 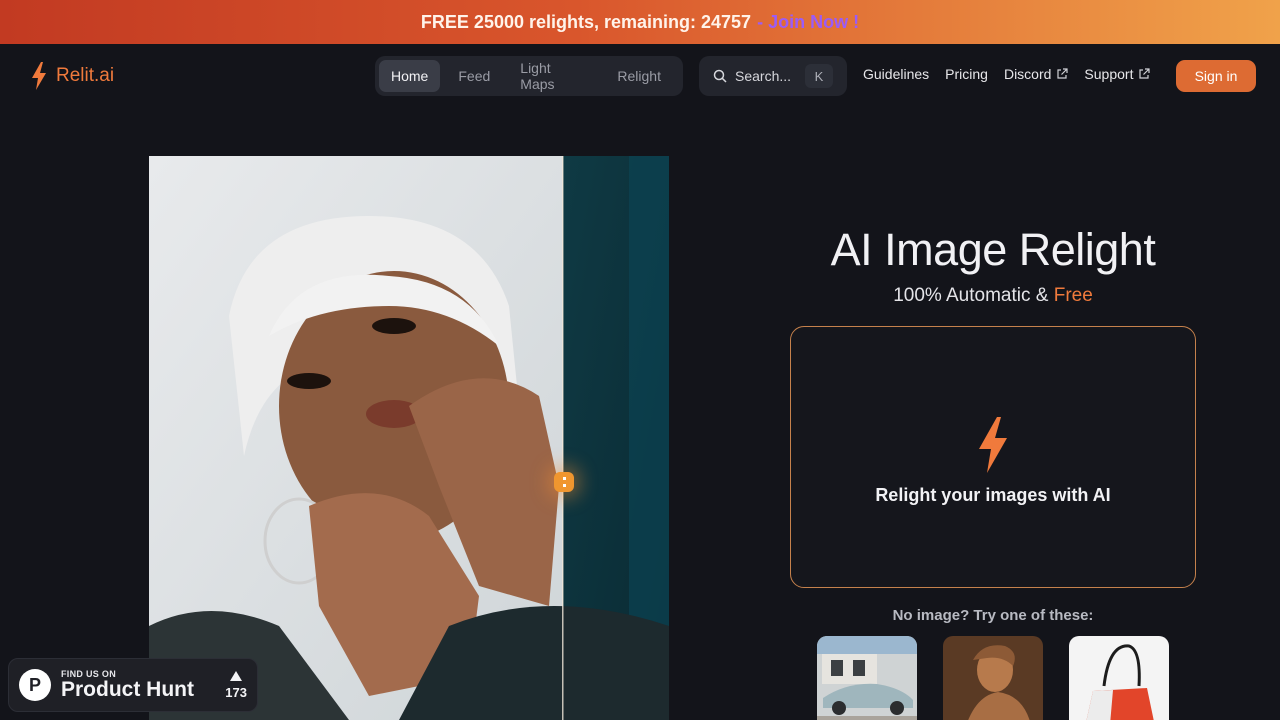 What do you see at coordinates (474, 76) in the screenshot?
I see `tab-feed: Feed` at bounding box center [474, 76].